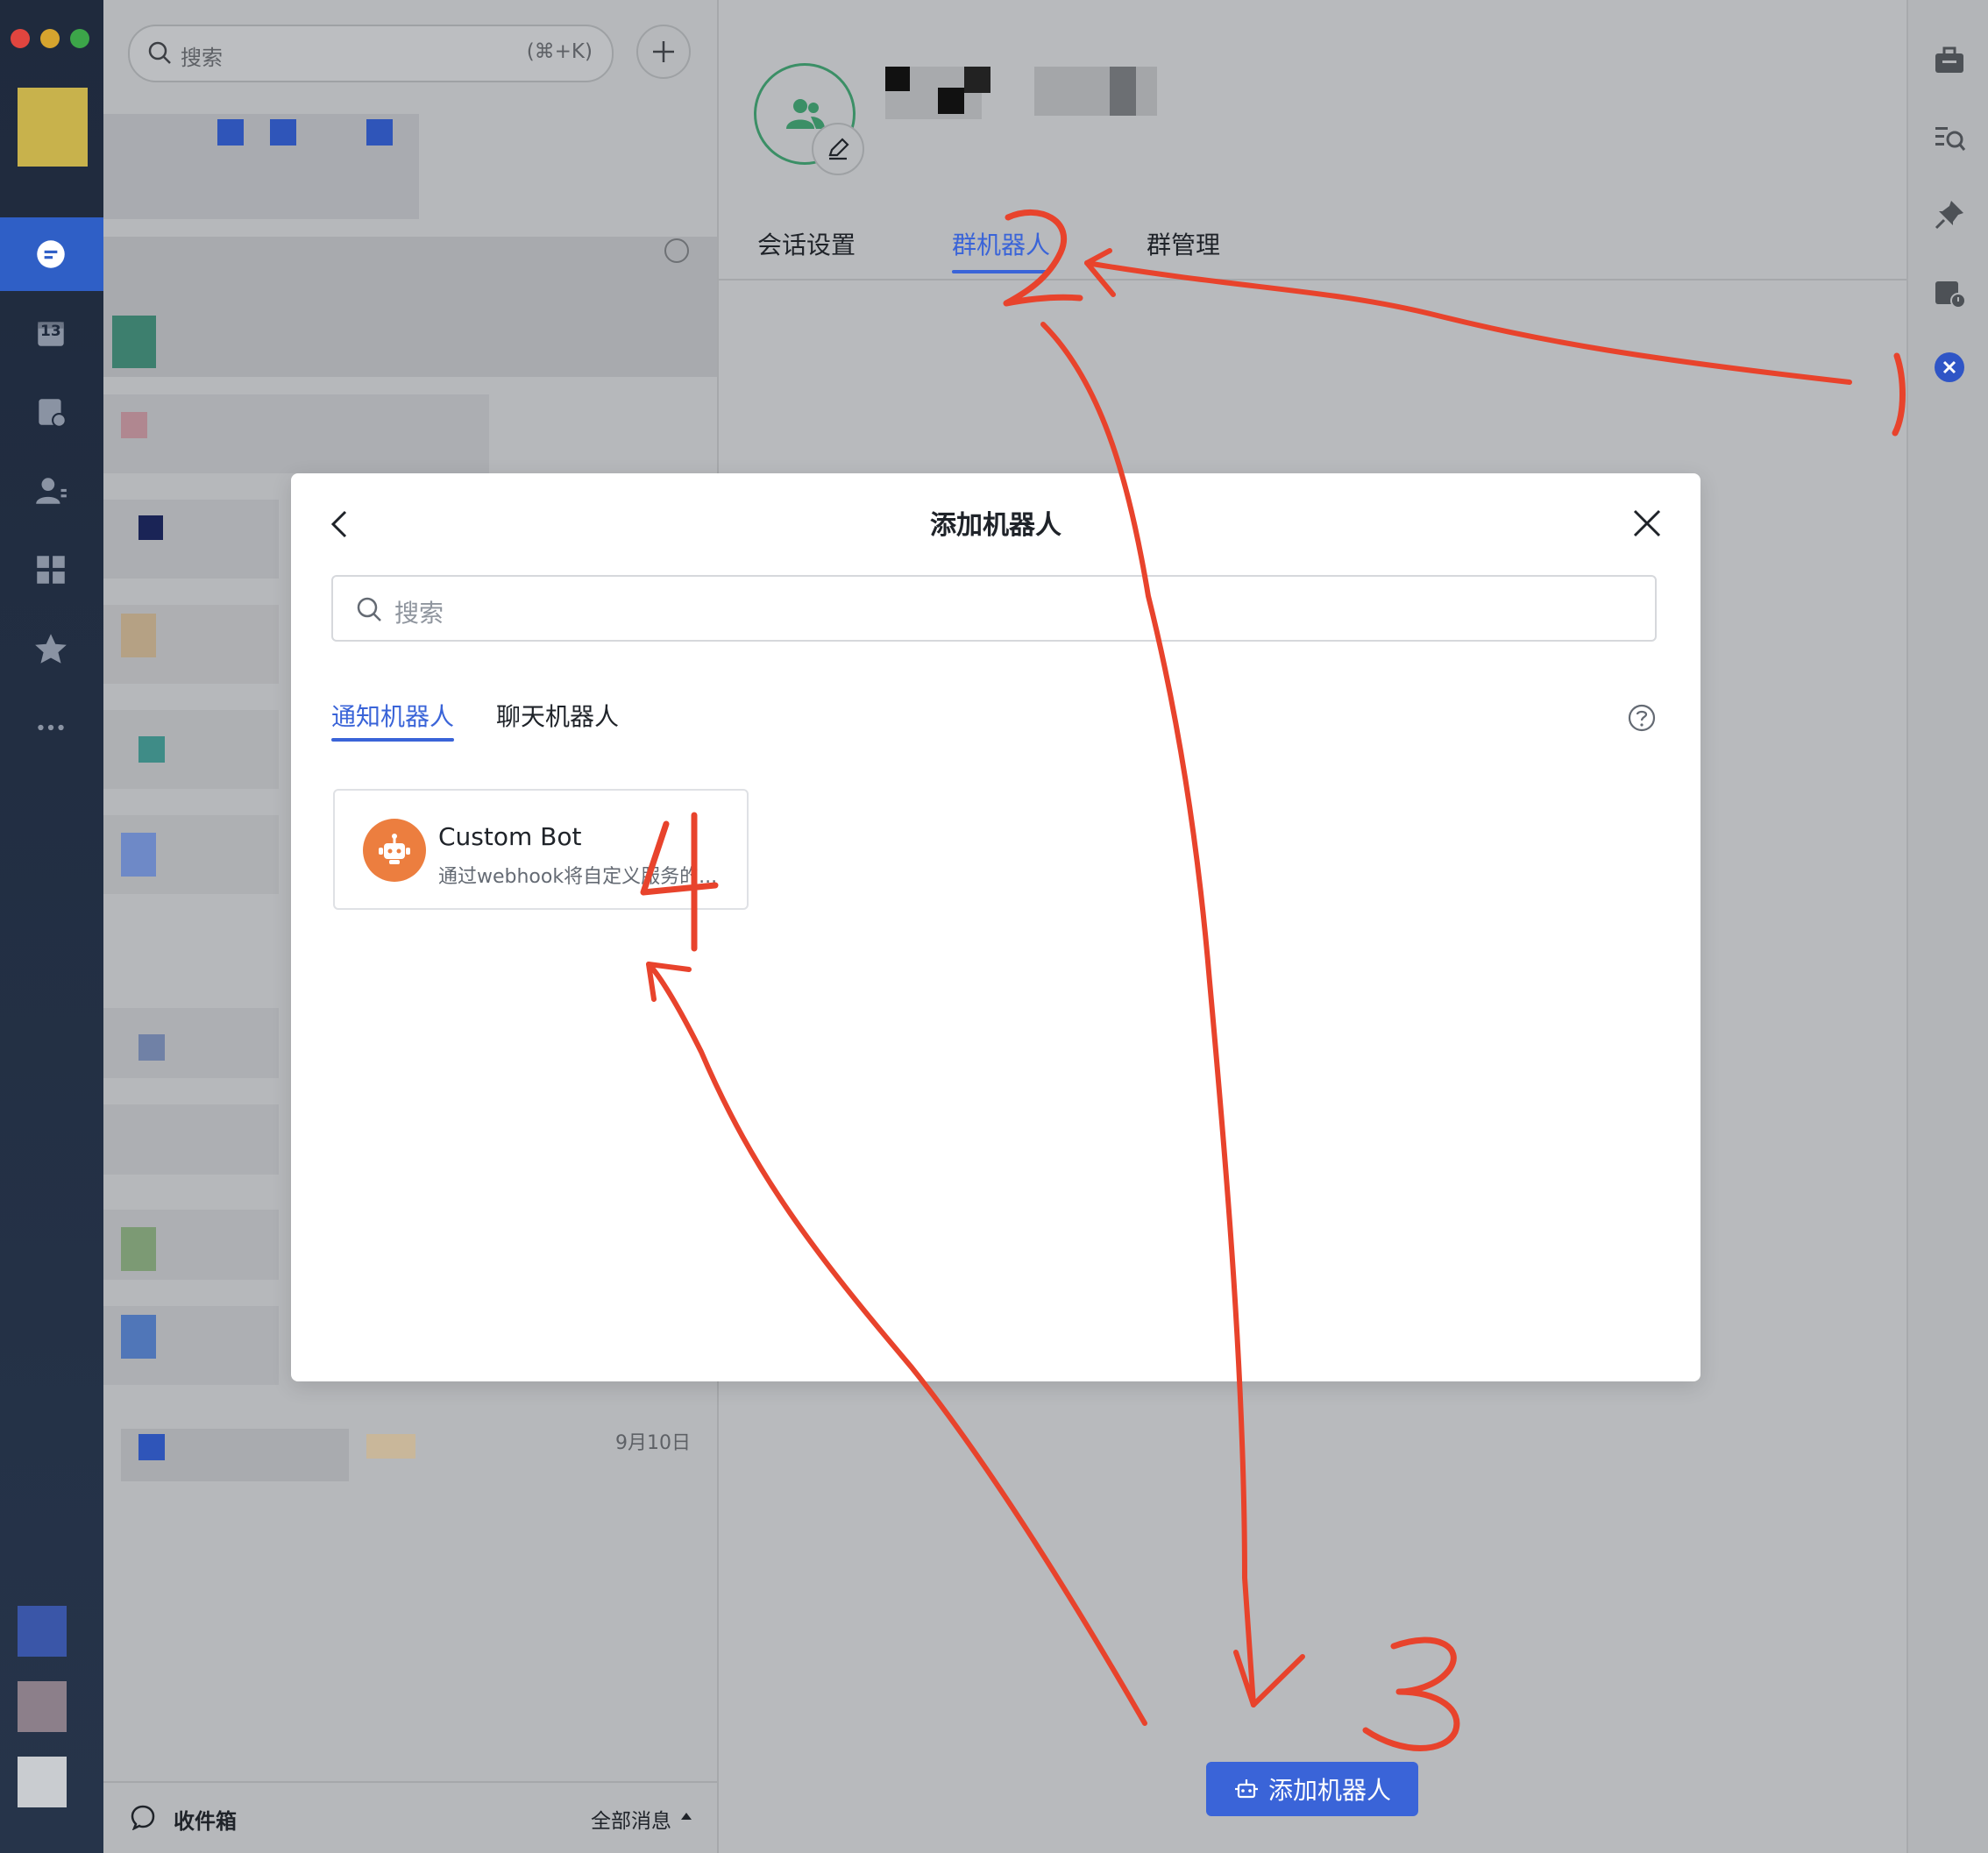 The image size is (1988, 1853). What do you see at coordinates (202, 58) in the screenshot?
I see `search-placeholder: 搜索` at bounding box center [202, 58].